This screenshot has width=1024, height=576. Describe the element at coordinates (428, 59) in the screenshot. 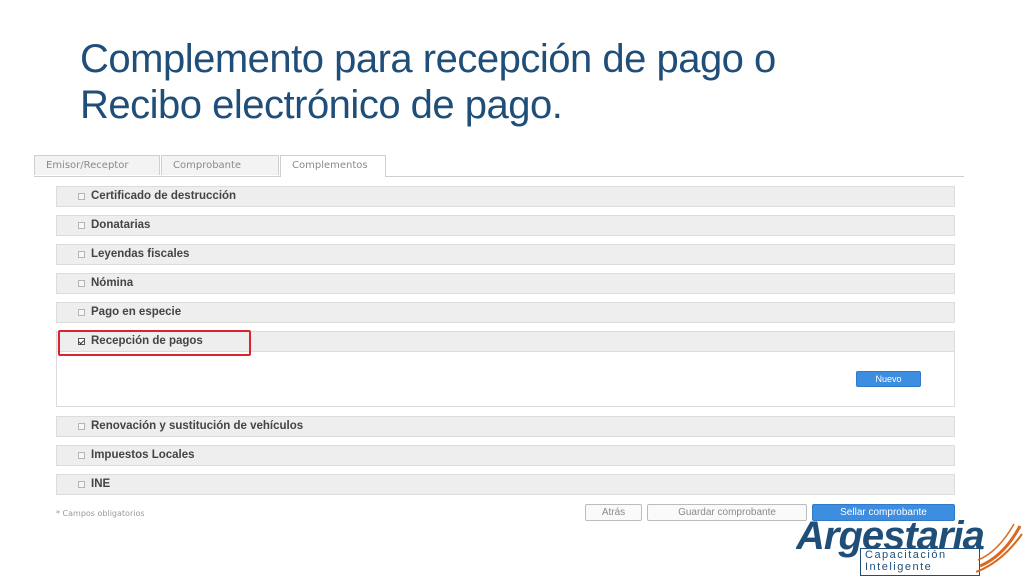

I see `slide-title-line-1: Complemento para recepción de pago o` at that location.